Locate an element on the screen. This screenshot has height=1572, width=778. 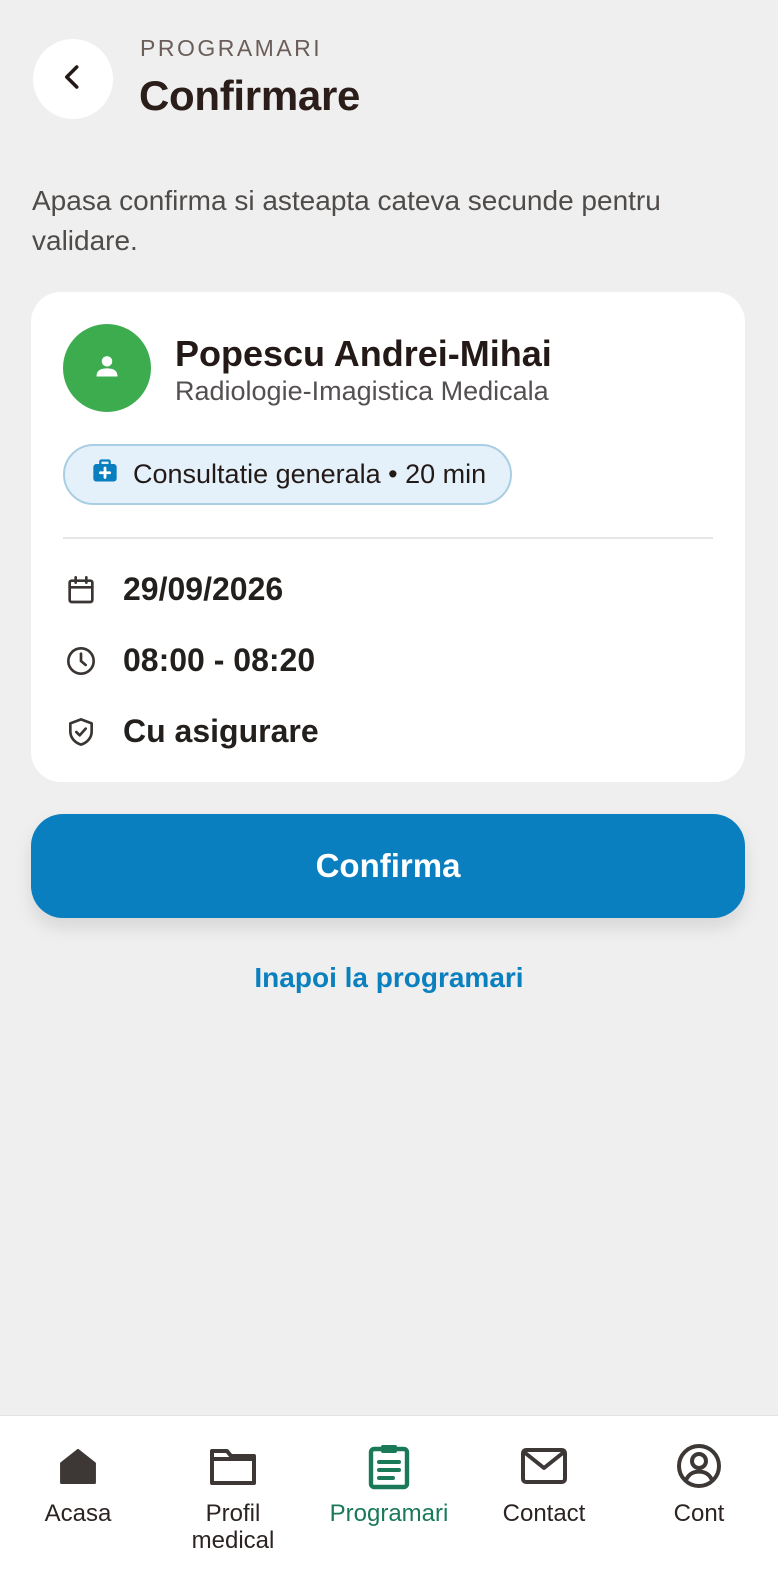
insurance-row: Cu asigurare is located at coordinates (191, 731).